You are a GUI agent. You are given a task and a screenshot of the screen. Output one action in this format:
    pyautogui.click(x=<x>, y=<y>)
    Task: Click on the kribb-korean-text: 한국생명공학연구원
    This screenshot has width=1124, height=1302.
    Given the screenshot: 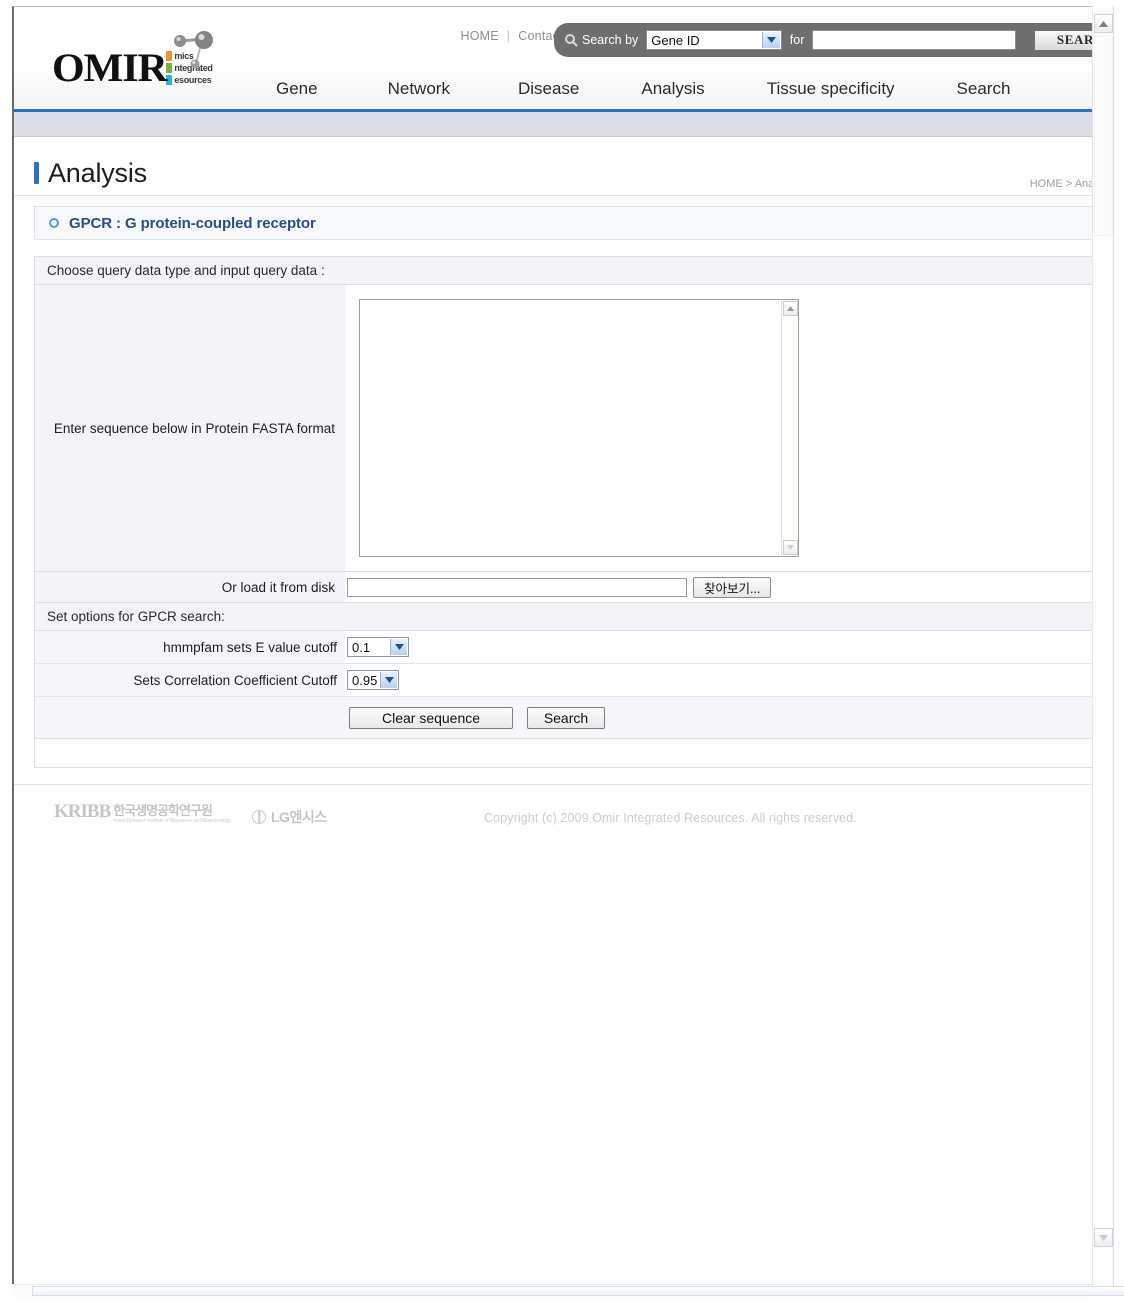 What is the action you would take?
    pyautogui.click(x=163, y=810)
    